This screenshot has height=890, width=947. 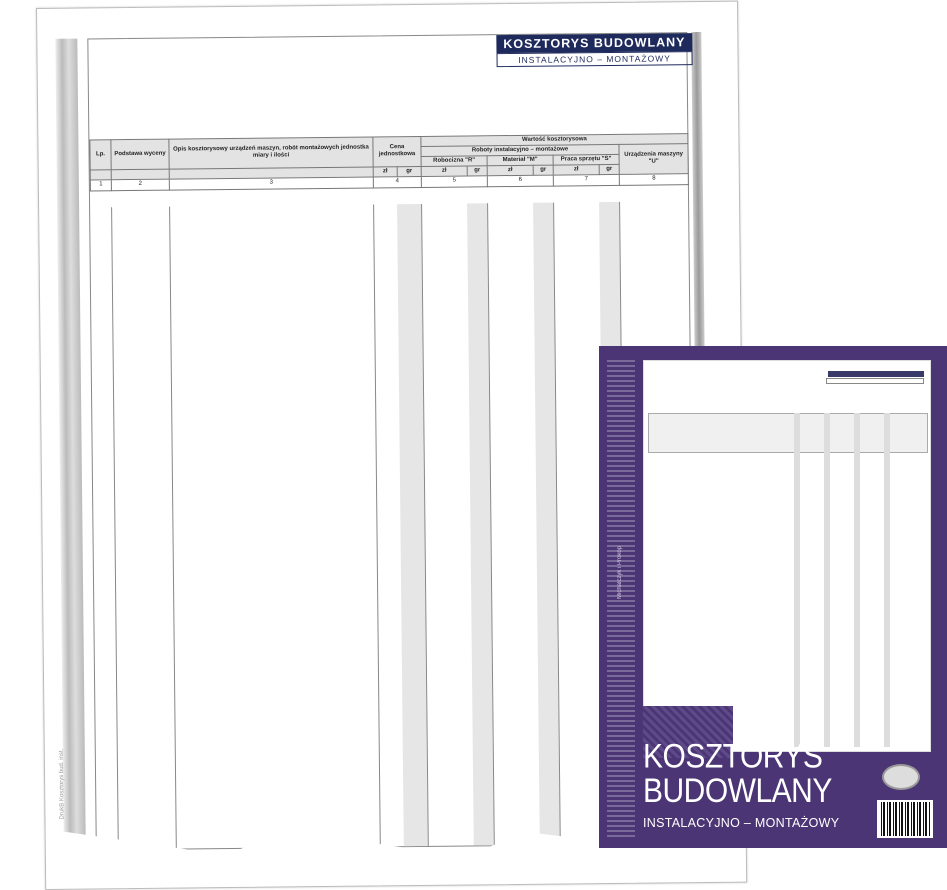 What do you see at coordinates (653, 158) in the screenshot?
I see `header-machinery: Urządzenia maszyny "U"` at bounding box center [653, 158].